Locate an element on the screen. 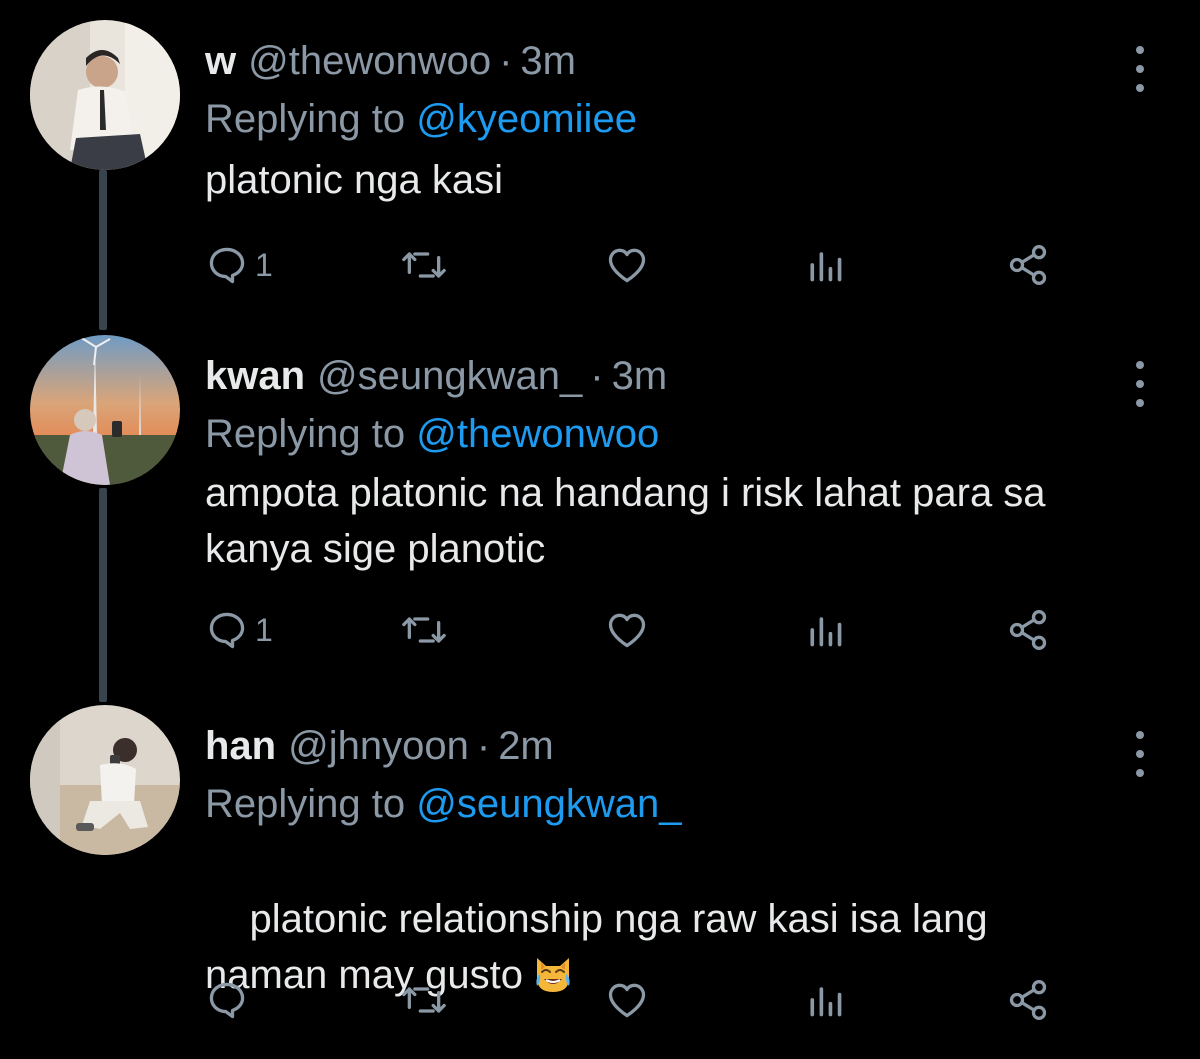 The image size is (1200, 1059). replying-to-link: @thewonwoo is located at coordinates (537, 434).